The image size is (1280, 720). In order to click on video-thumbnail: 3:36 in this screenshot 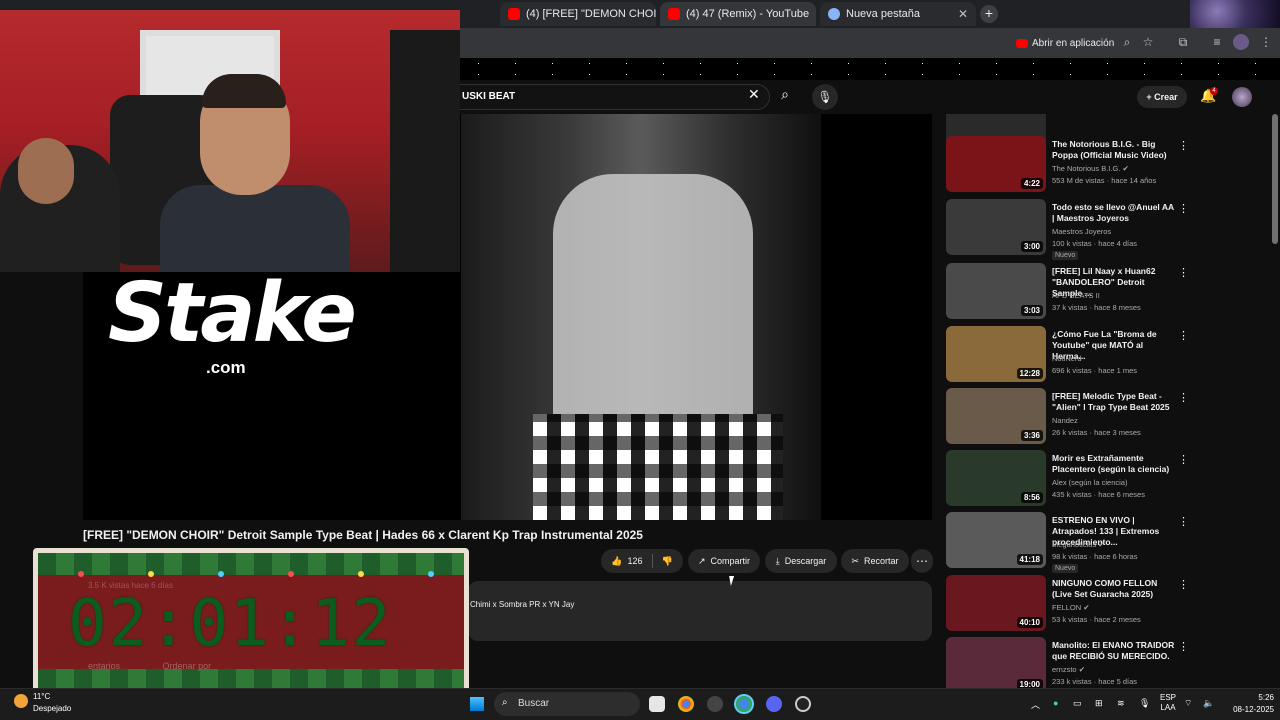, I will do `click(996, 416)`.